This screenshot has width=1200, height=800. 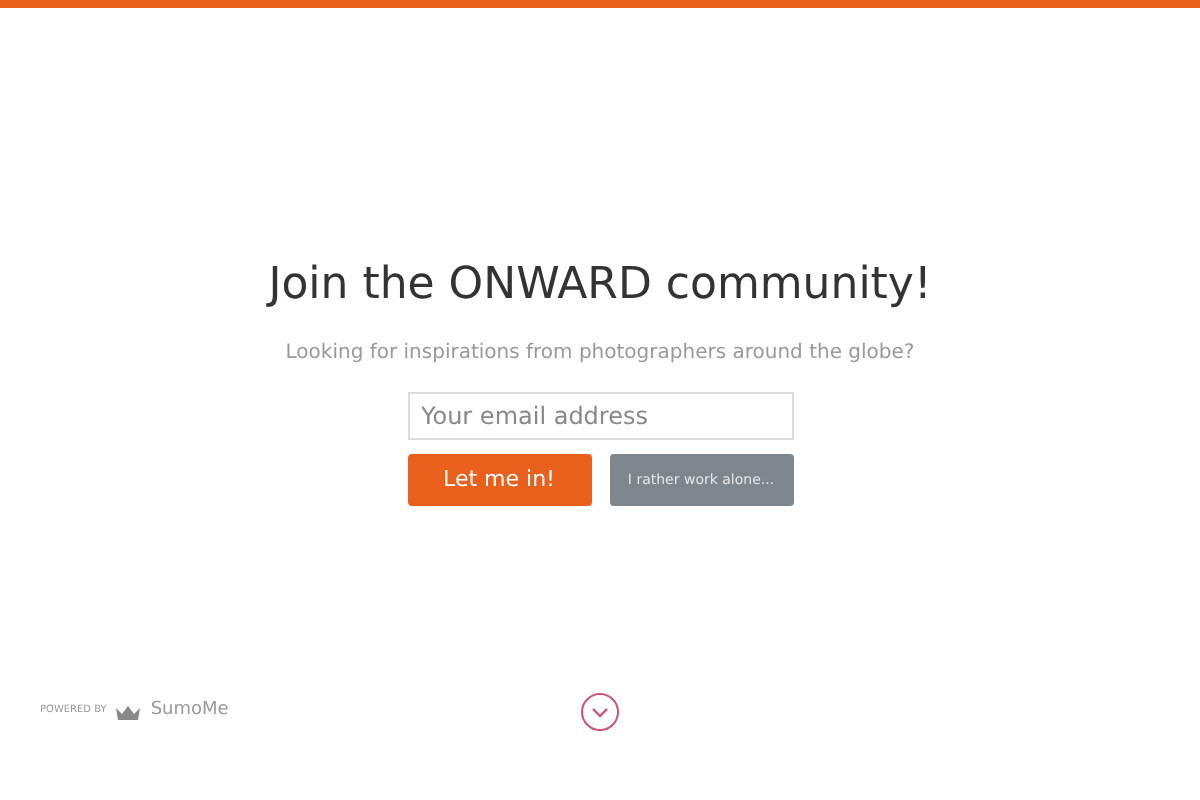 I want to click on submit-button: Let me in!, so click(x=499, y=480).